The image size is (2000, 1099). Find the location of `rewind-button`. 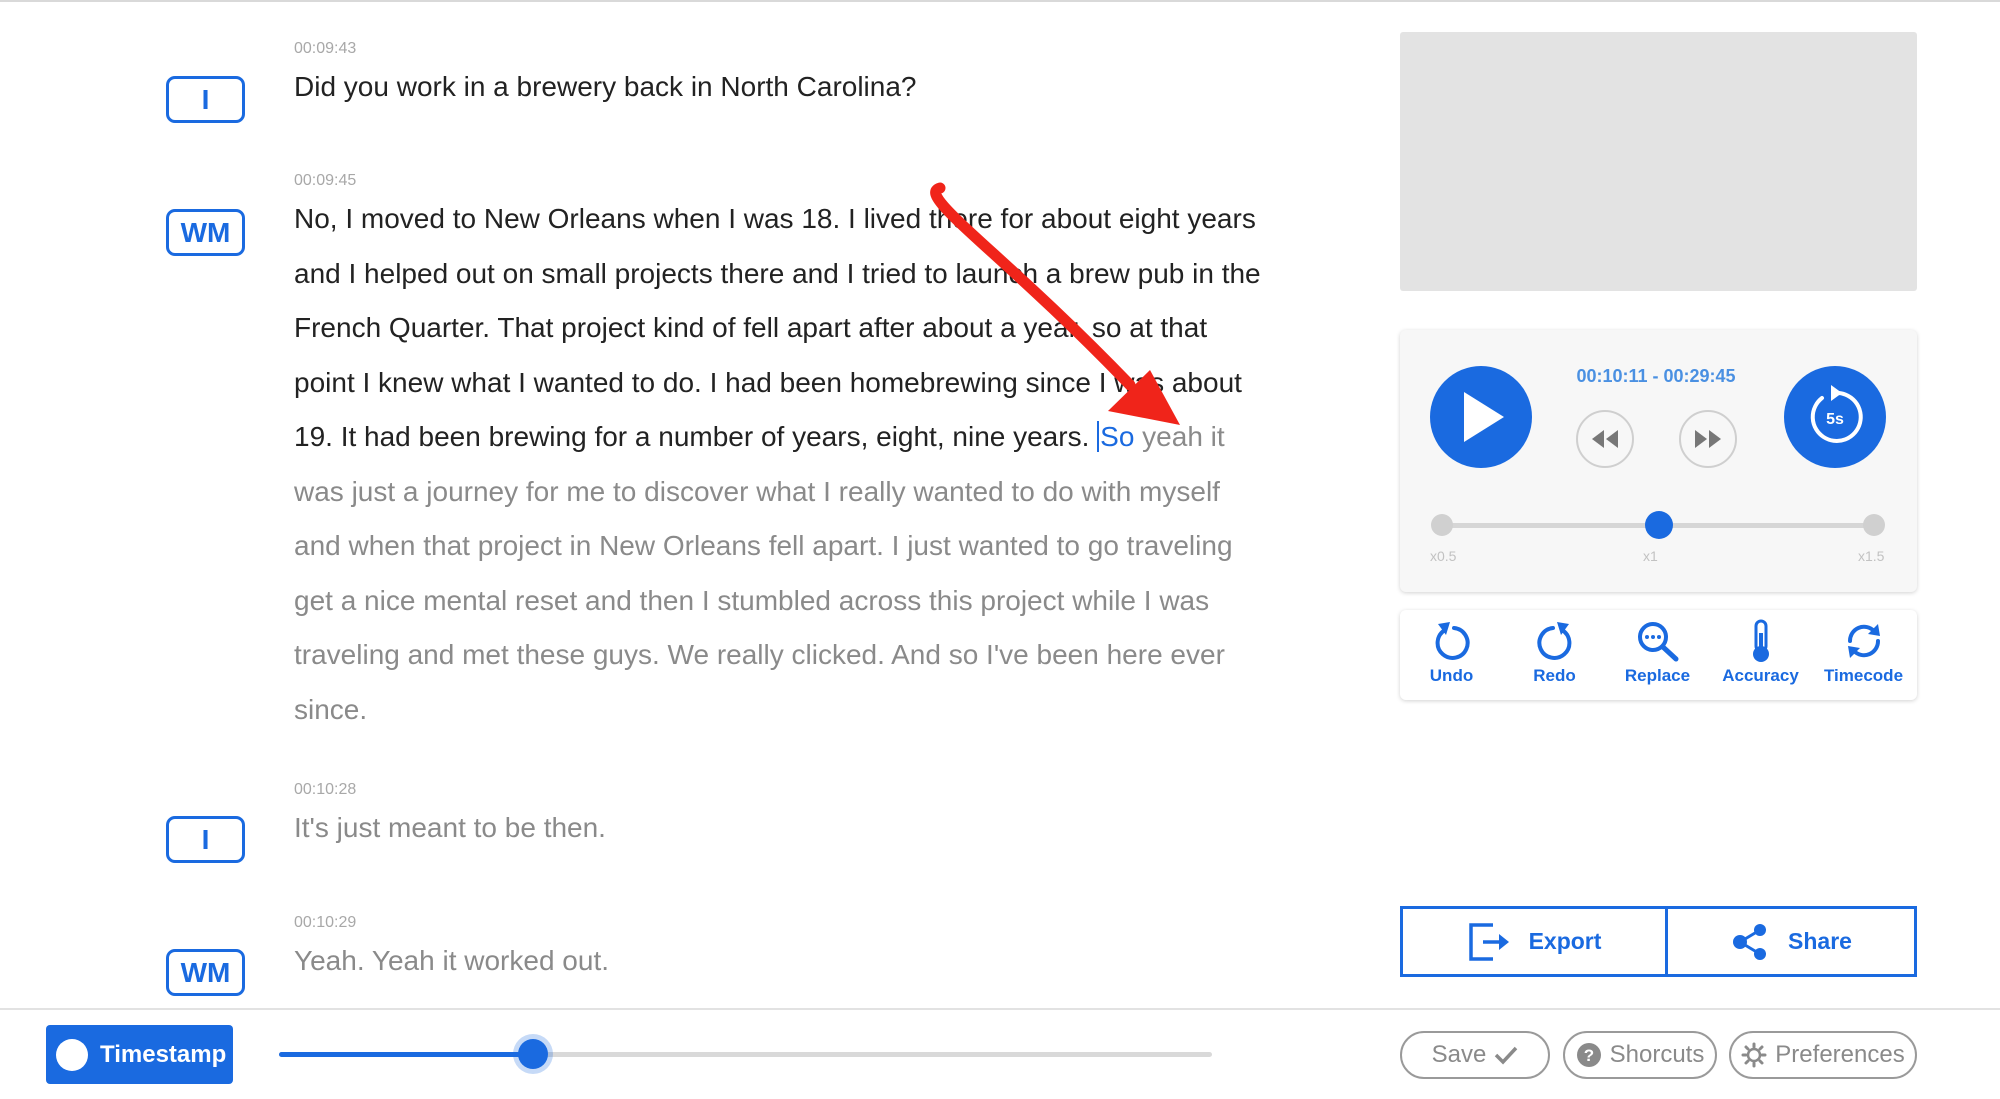

rewind-button is located at coordinates (1605, 439).